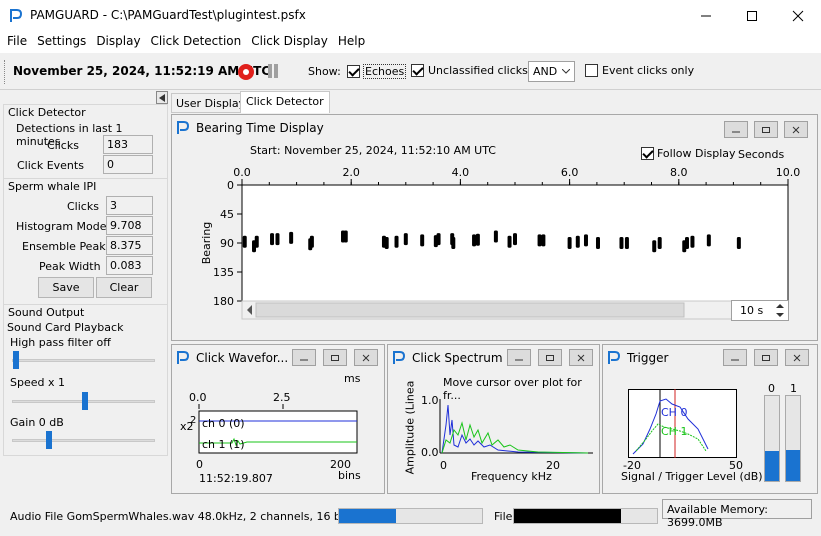 This screenshot has width=821, height=536. What do you see at coordinates (469, 70) in the screenshot?
I see `unclassified-checkbox: Unclassified clicks` at bounding box center [469, 70].